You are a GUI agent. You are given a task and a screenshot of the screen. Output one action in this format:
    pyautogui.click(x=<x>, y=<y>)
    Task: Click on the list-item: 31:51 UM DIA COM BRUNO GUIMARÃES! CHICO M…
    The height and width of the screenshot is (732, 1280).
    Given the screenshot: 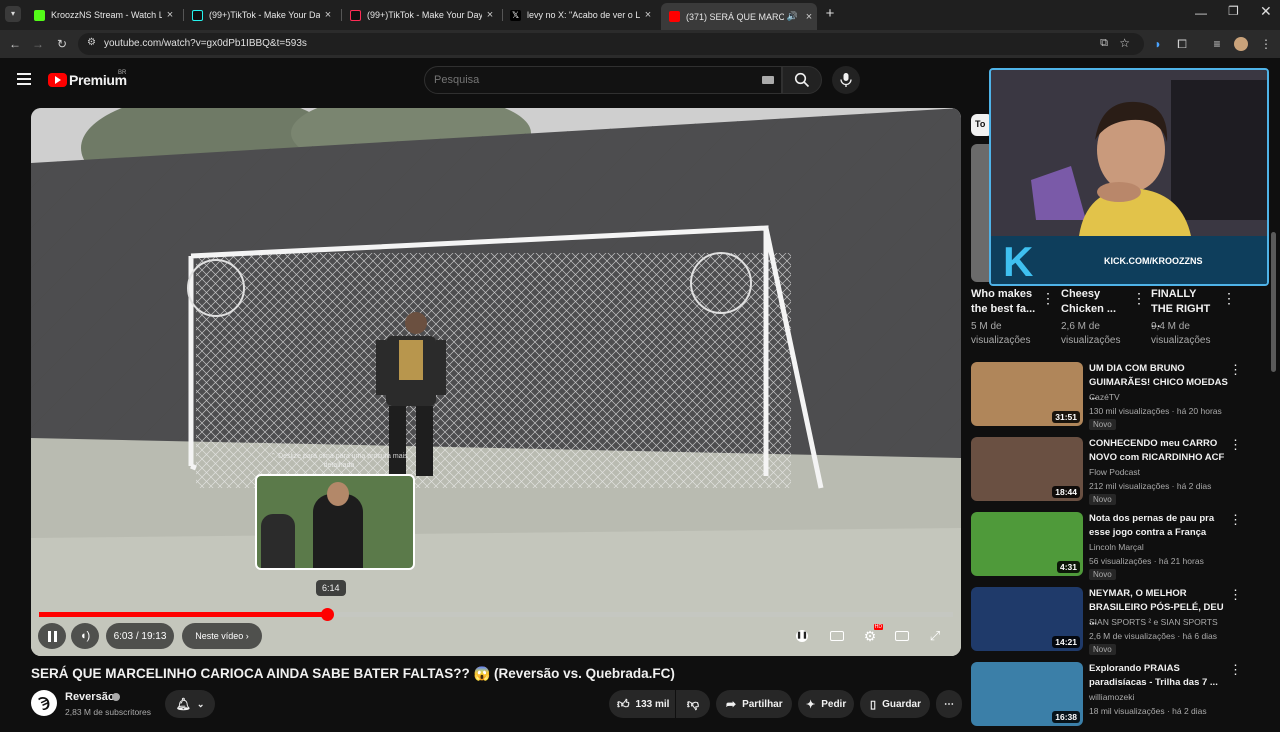 What is the action you would take?
    pyautogui.click(x=1121, y=397)
    